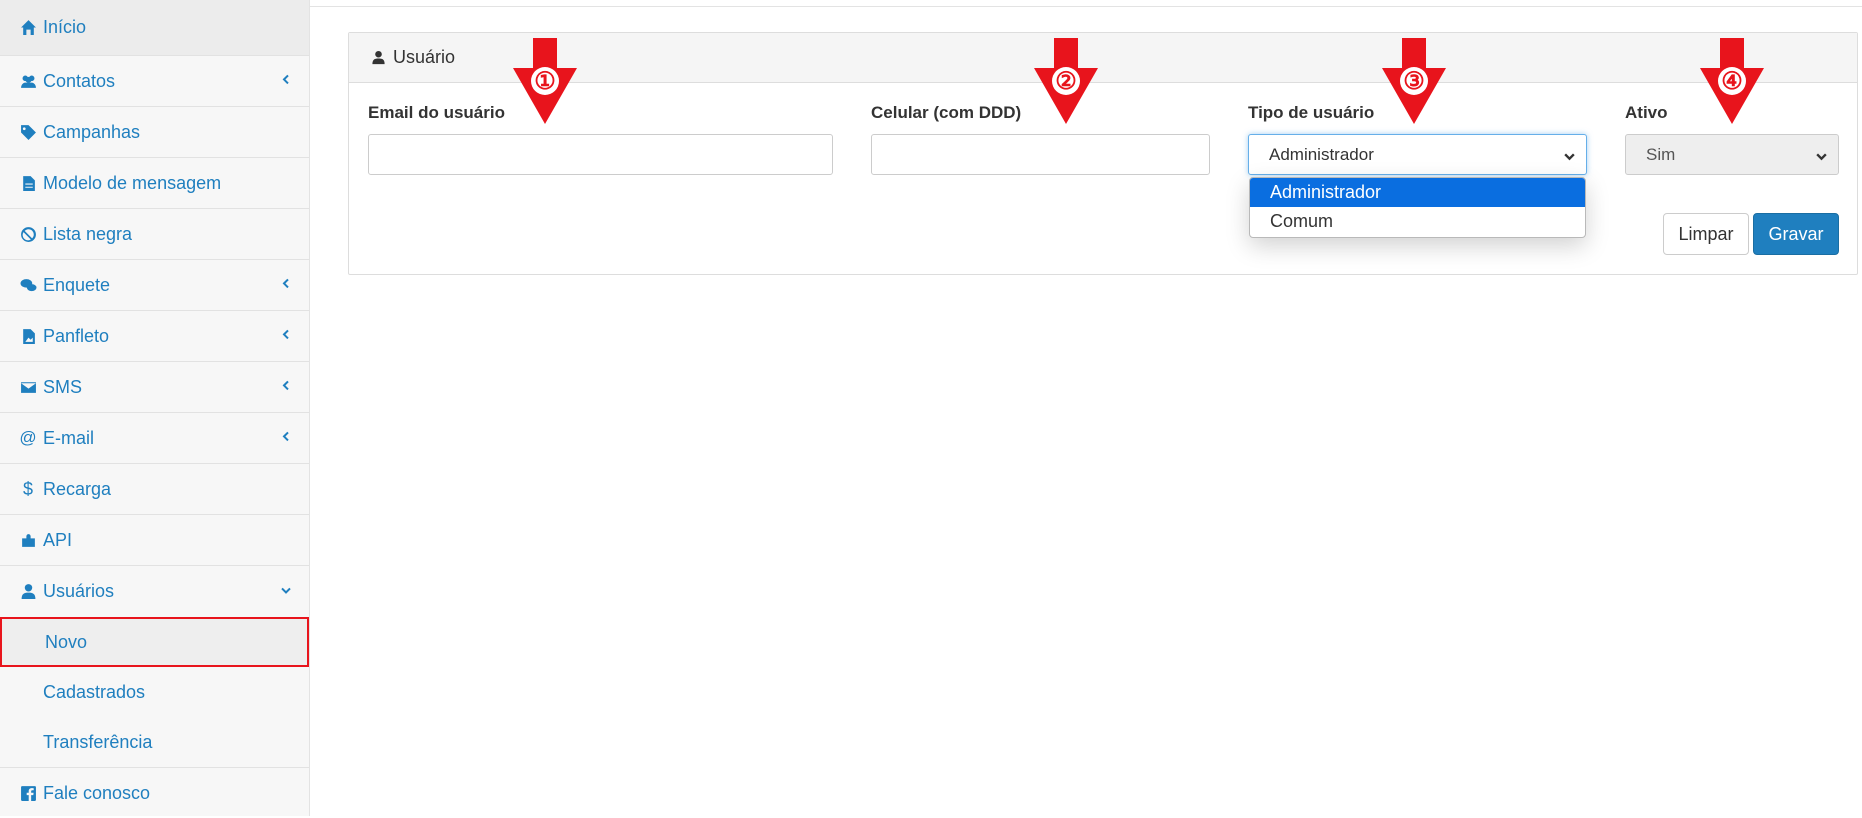 This screenshot has width=1862, height=818. Describe the element at coordinates (1321, 154) in the screenshot. I see `tipo-usuario-value: Administrador` at that location.